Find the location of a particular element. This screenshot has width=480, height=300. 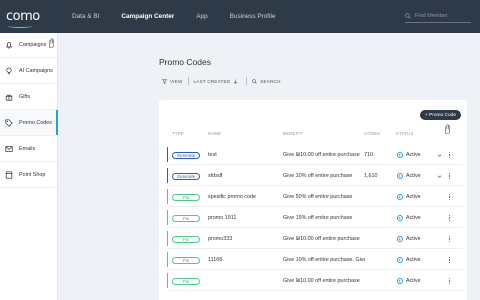

header-type: TYPE is located at coordinates (178, 133).